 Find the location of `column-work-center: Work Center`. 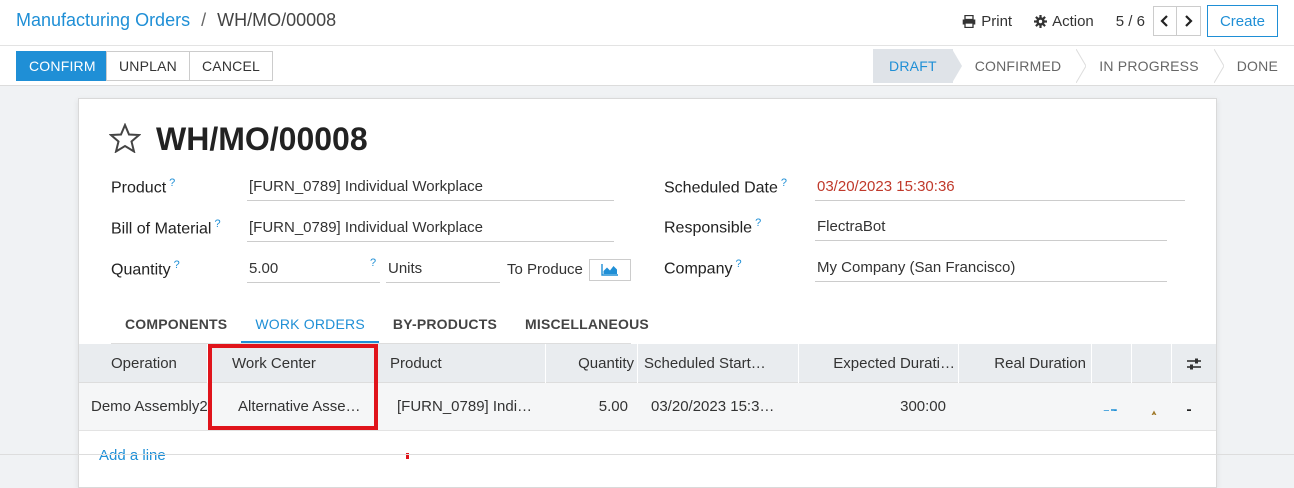

column-work-center: Work Center is located at coordinates (293, 363).